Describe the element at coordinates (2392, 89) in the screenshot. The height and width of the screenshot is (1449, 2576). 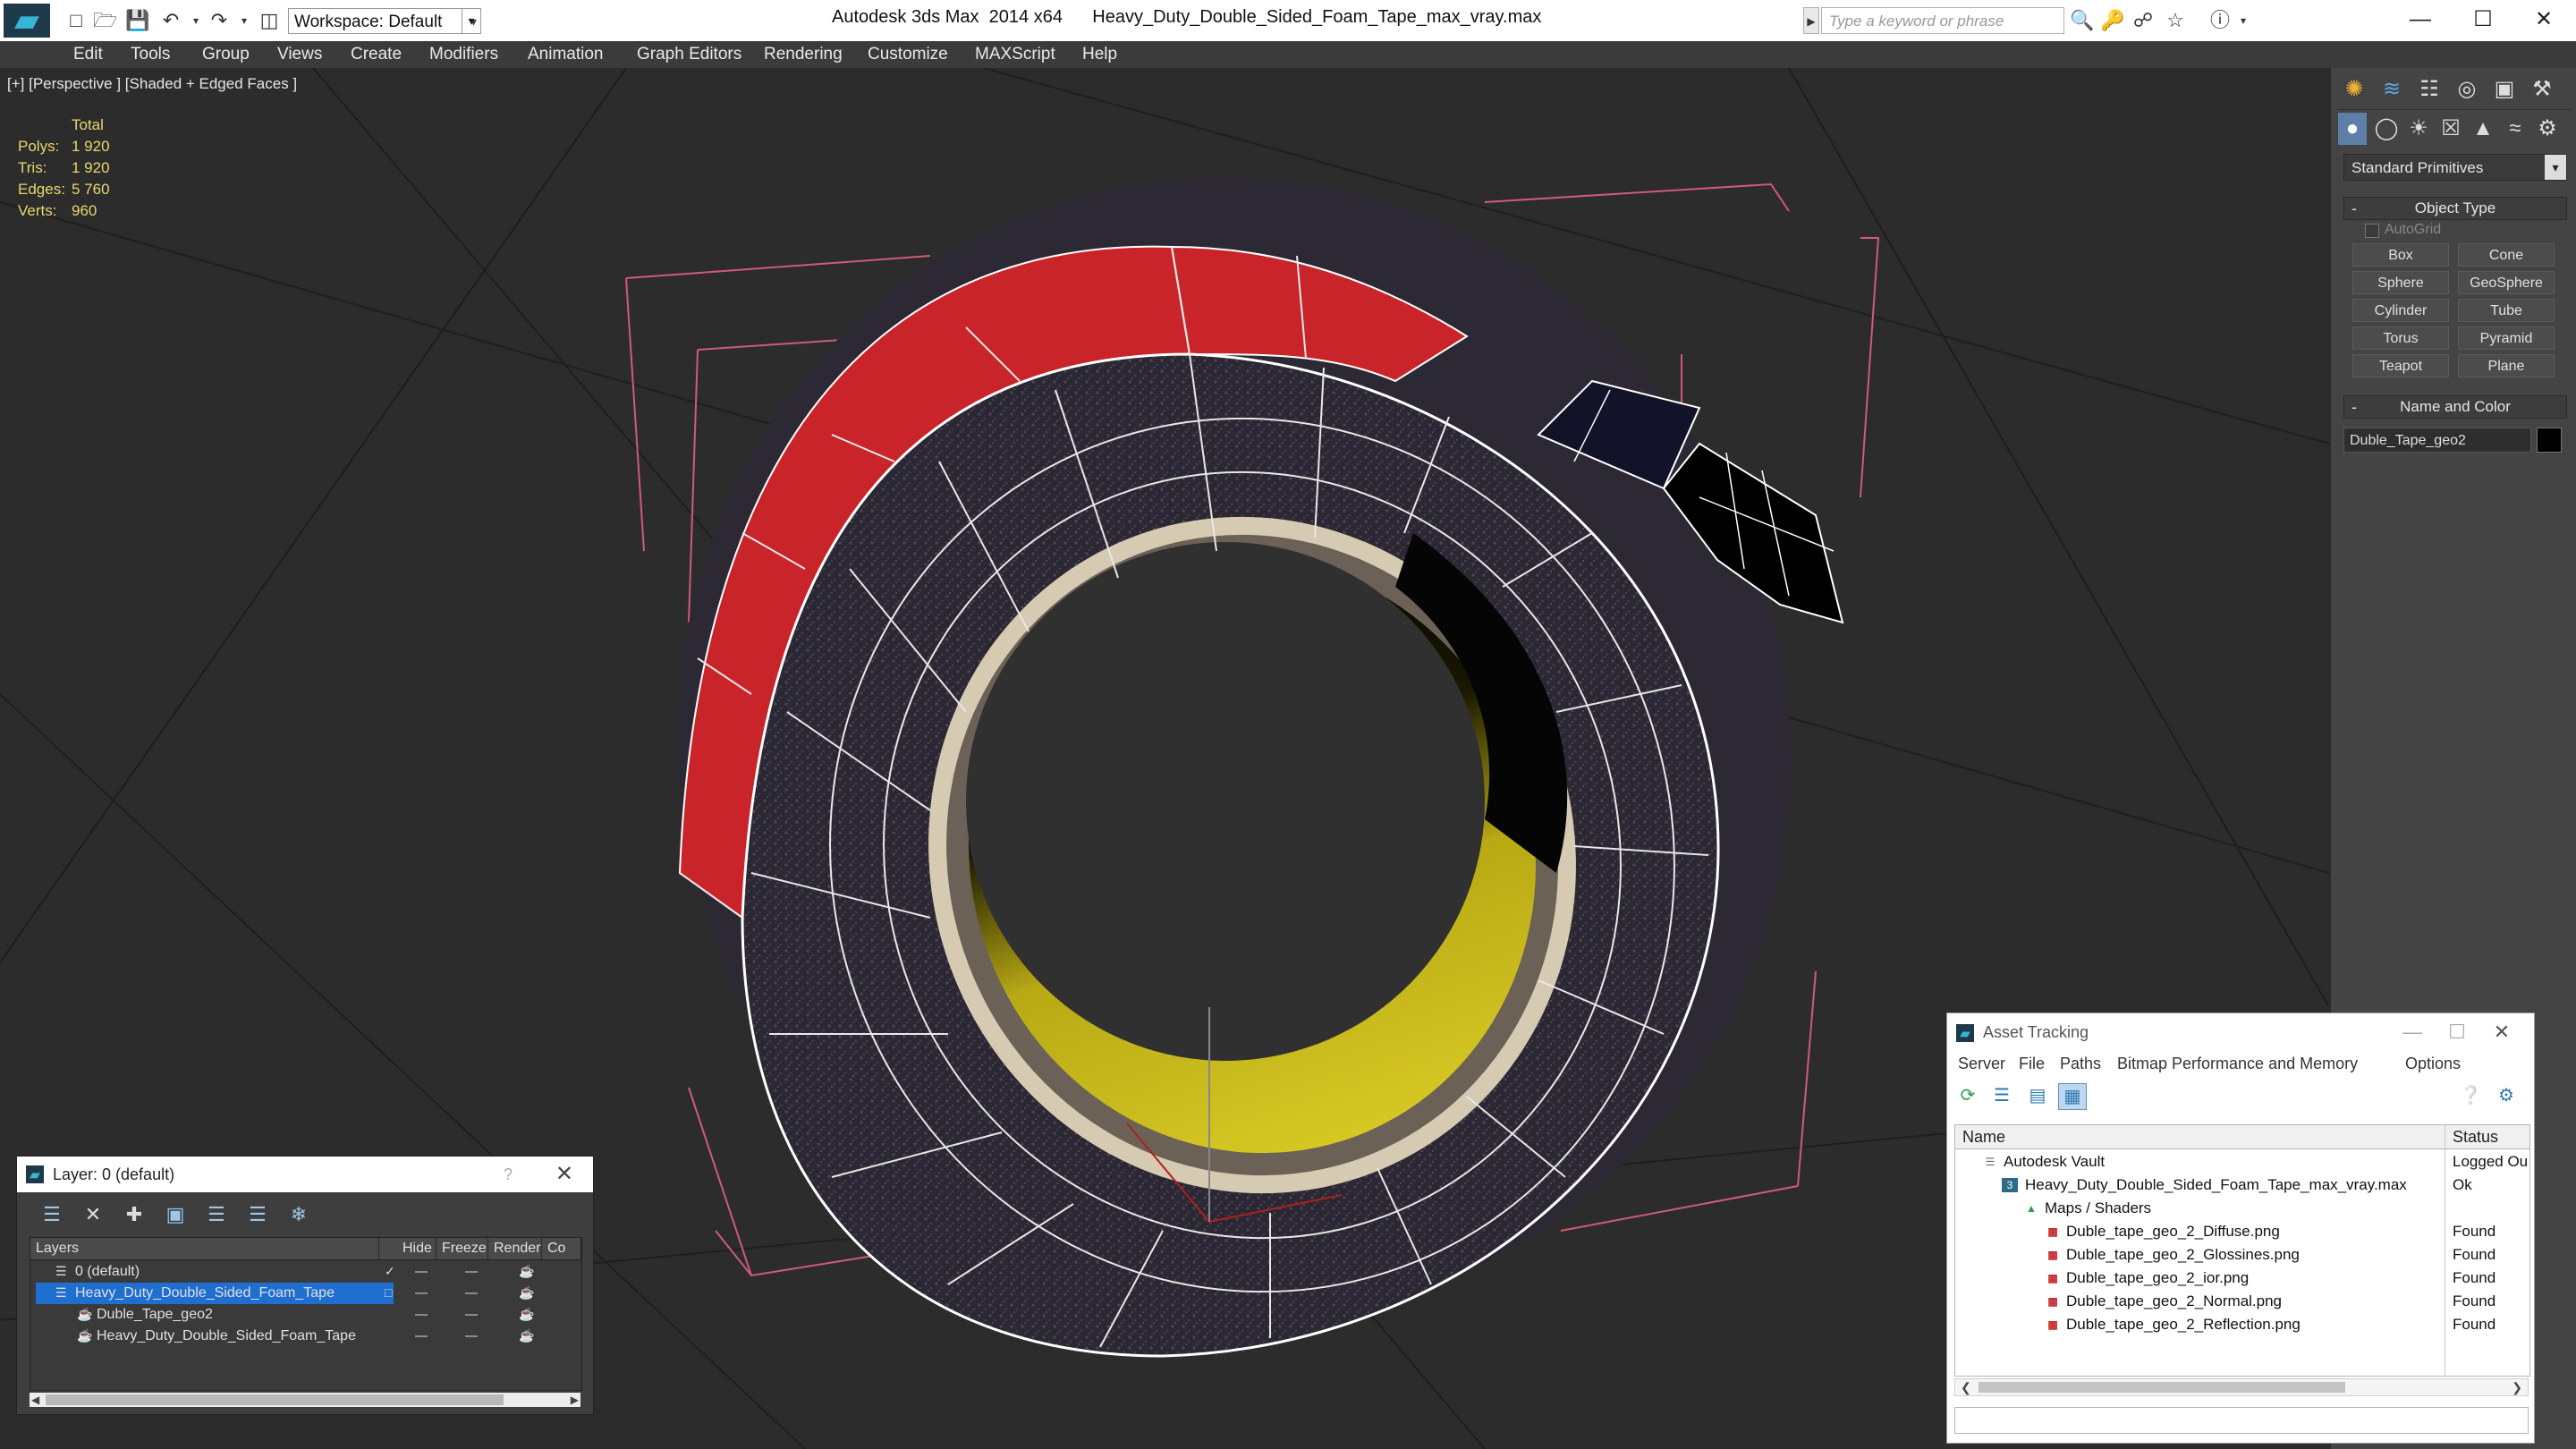
I see `modify-tab-icon: ≋` at that location.